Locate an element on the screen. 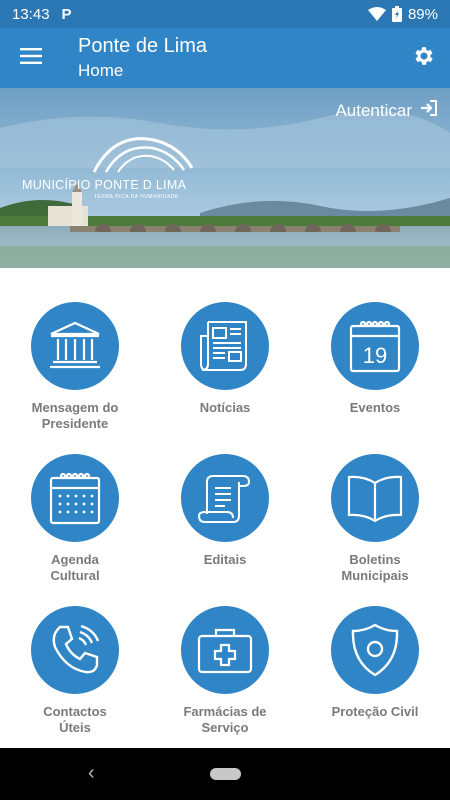  tile-label: Eventos is located at coordinates (375, 407).